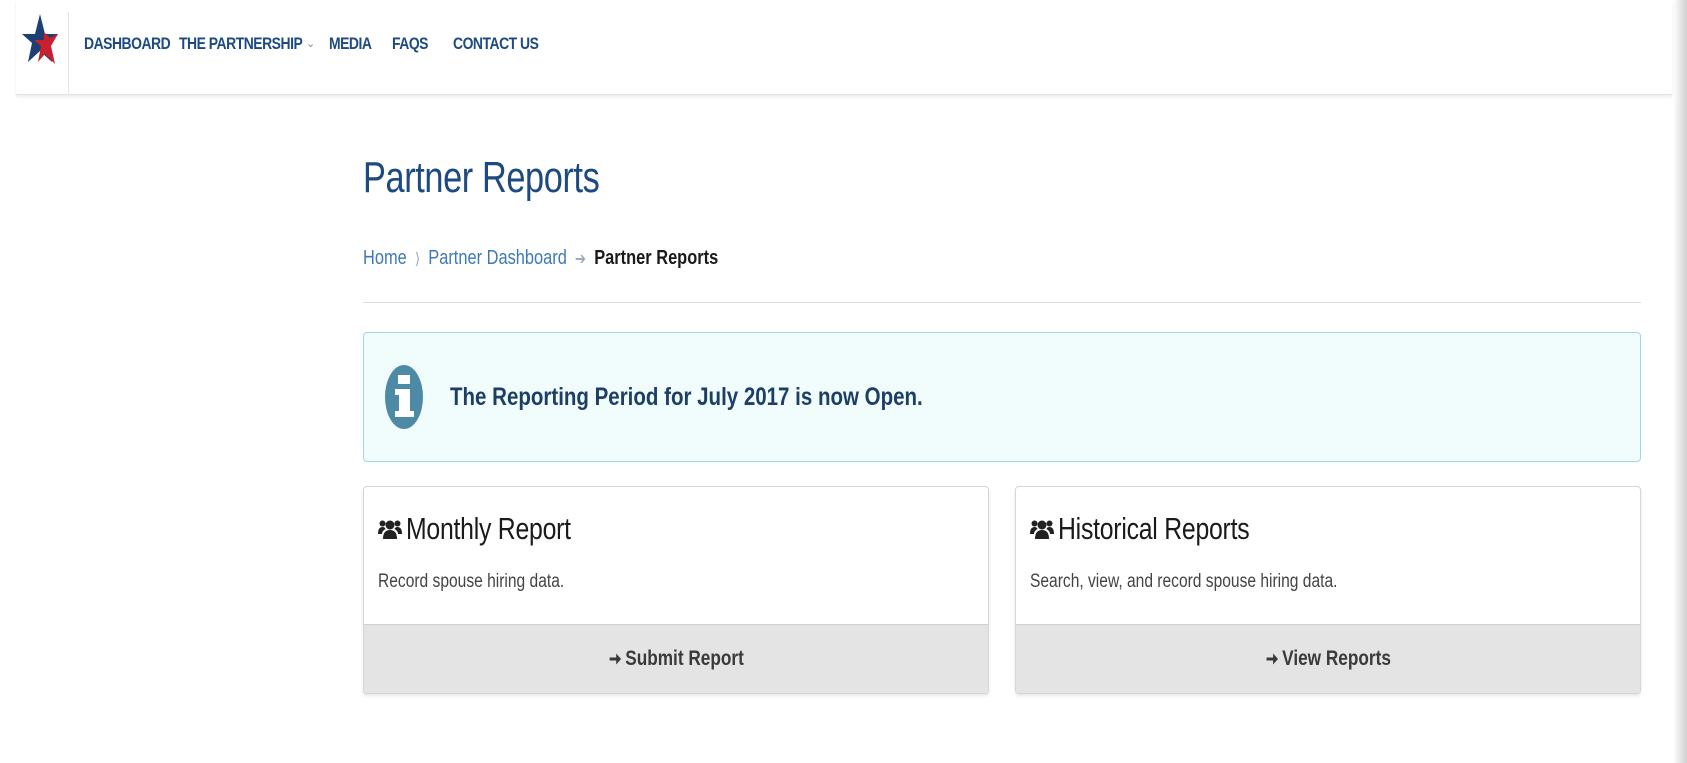 The width and height of the screenshot is (1687, 763). I want to click on submit-report-button: Submit Report, so click(676, 658).